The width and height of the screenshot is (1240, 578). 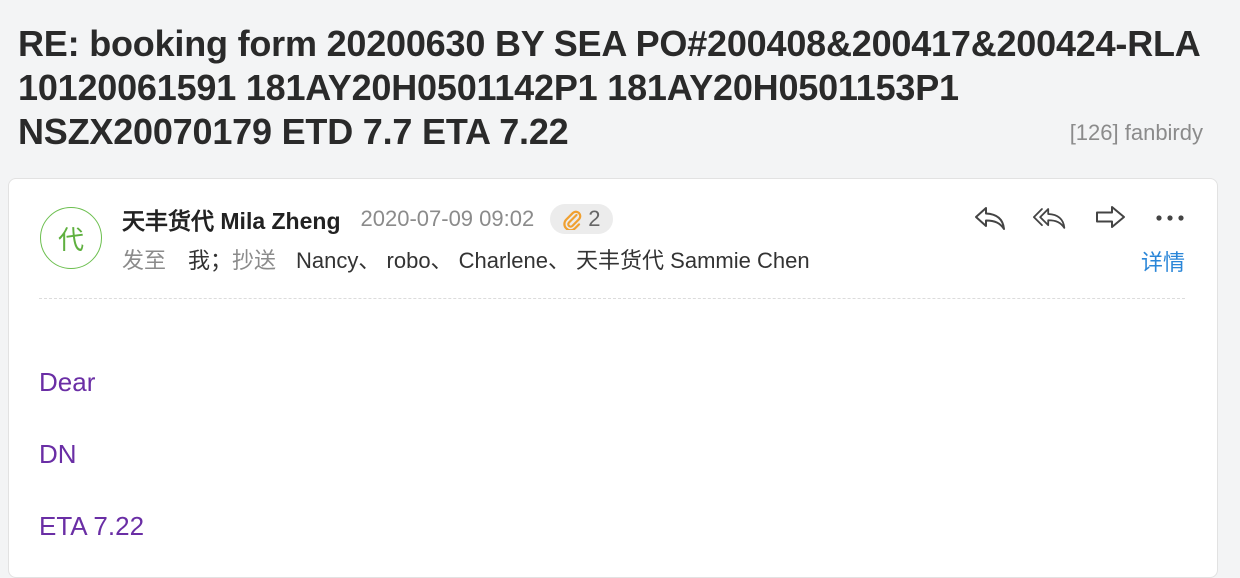 What do you see at coordinates (1050, 218) in the screenshot?
I see `reply-all-icon` at bounding box center [1050, 218].